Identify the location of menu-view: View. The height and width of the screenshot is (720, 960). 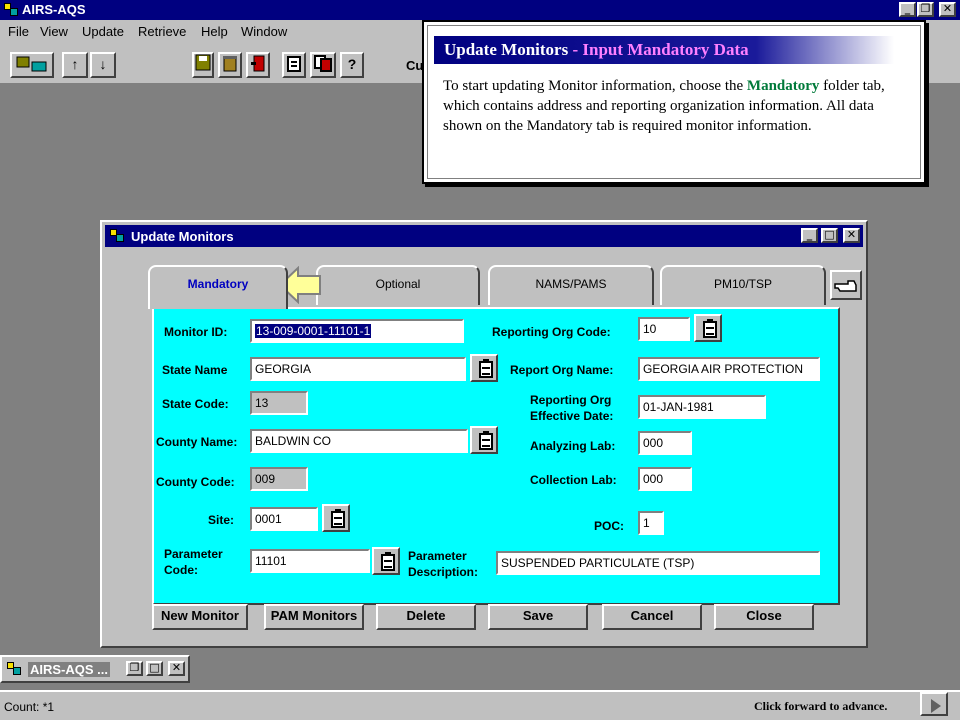
(54, 31).